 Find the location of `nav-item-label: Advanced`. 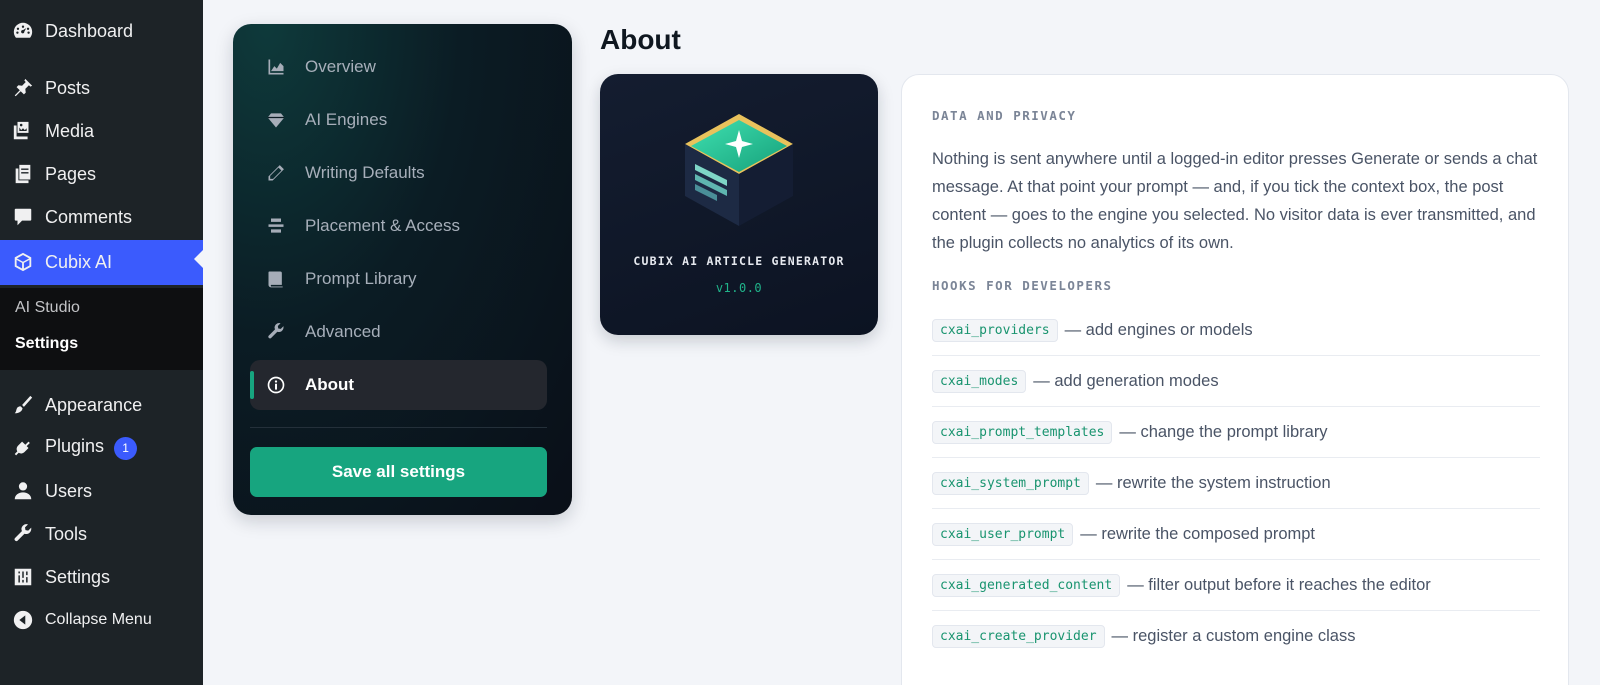

nav-item-label: Advanced is located at coordinates (343, 331).